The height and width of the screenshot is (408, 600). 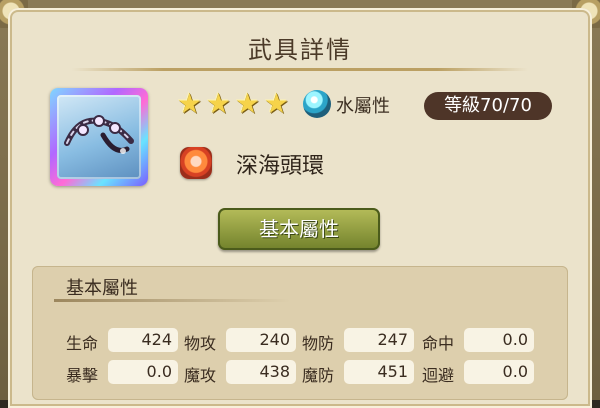 What do you see at coordinates (82, 375) in the screenshot?
I see `stat-label: 暴擊` at bounding box center [82, 375].